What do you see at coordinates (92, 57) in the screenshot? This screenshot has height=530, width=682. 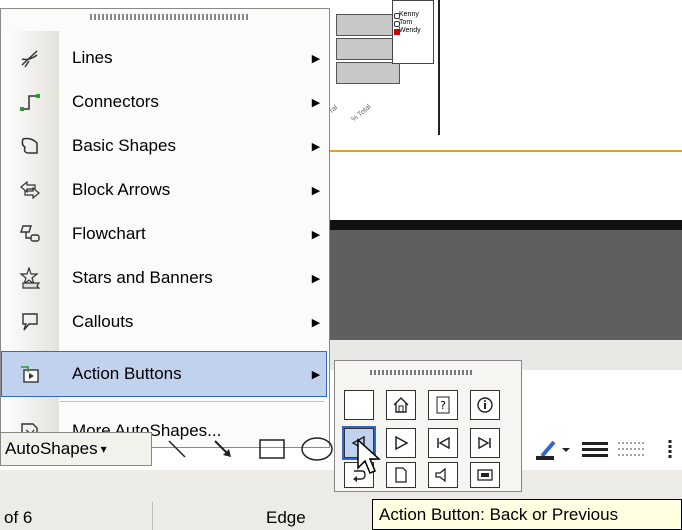 I see `menu-item-label: Lines` at bounding box center [92, 57].